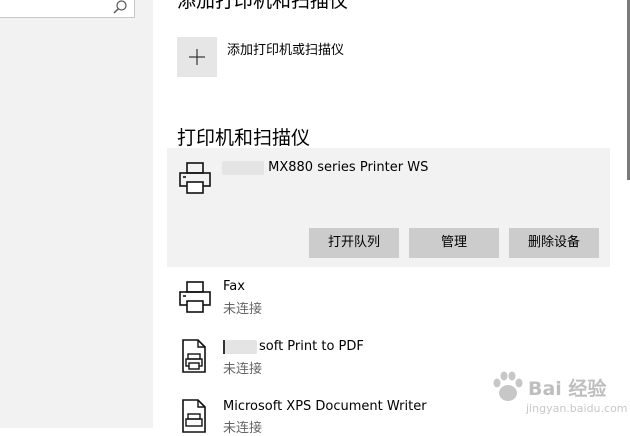 The width and height of the screenshot is (630, 436). What do you see at coordinates (567, 389) in the screenshot?
I see `watermark-brand: Bai 经验` at bounding box center [567, 389].